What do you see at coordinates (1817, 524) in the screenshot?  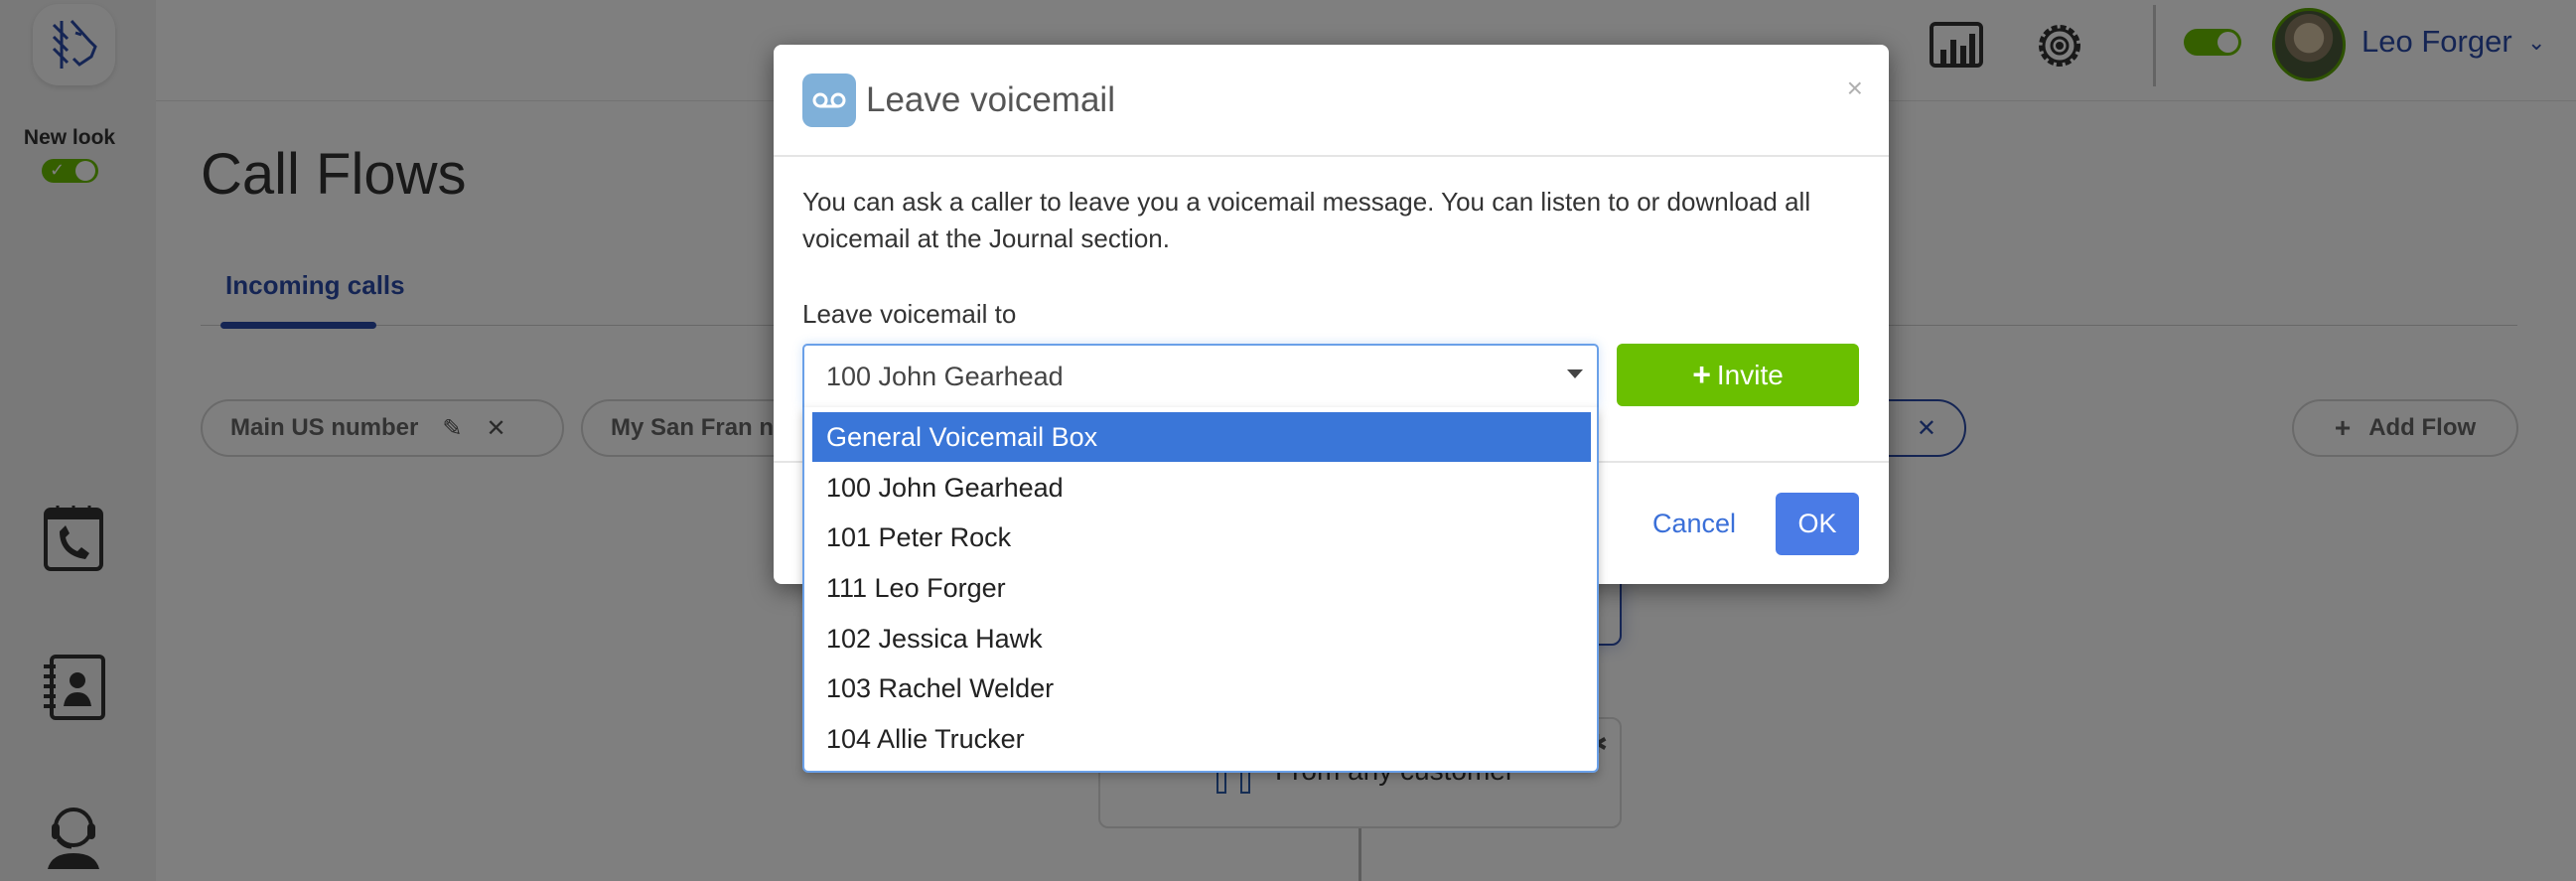 I see `ok-button: OK` at bounding box center [1817, 524].